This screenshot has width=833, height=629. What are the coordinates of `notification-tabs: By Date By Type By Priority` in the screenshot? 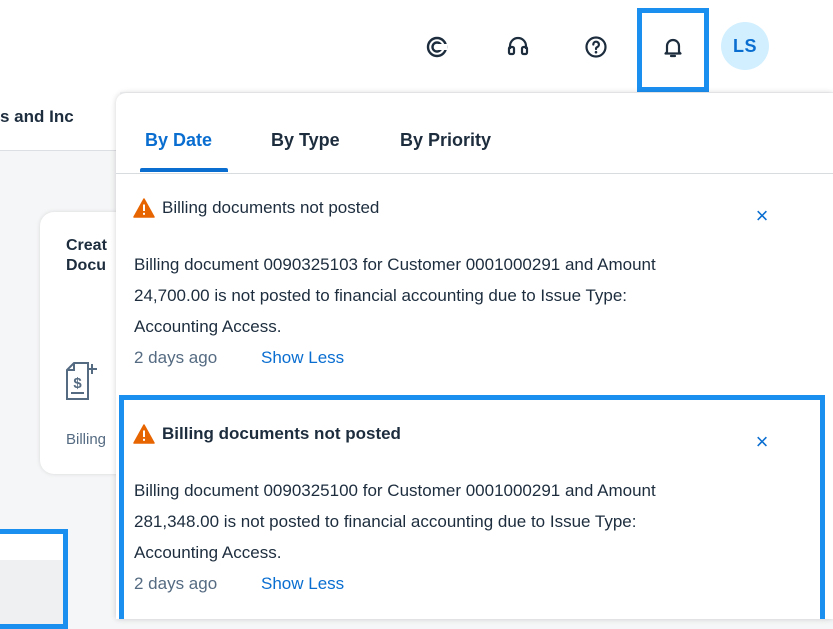 It's located at (474, 133).